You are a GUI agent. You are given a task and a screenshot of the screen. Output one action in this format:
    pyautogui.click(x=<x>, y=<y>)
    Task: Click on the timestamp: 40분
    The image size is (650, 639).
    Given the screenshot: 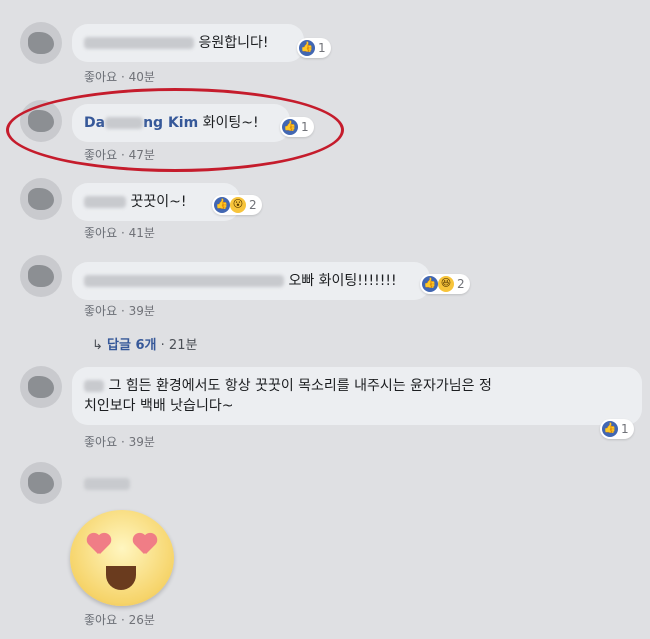 What is the action you would take?
    pyautogui.click(x=142, y=77)
    